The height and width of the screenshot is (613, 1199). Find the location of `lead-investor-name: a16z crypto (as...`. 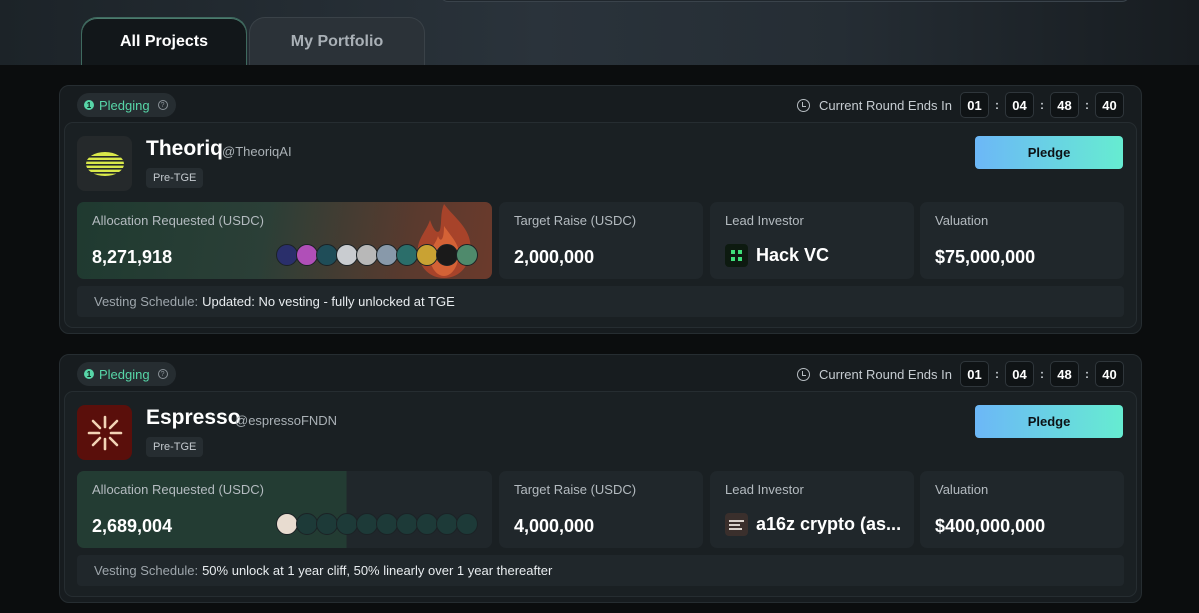

lead-investor-name: a16z crypto (as... is located at coordinates (828, 524).